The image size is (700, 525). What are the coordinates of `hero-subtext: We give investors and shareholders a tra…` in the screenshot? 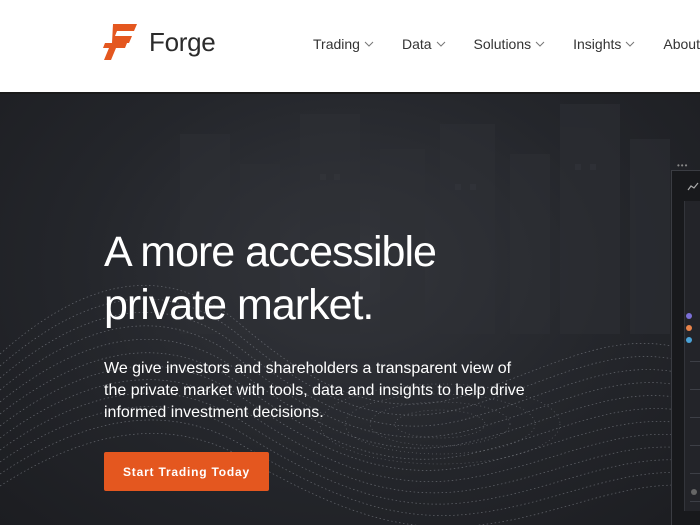 It's located at (314, 390).